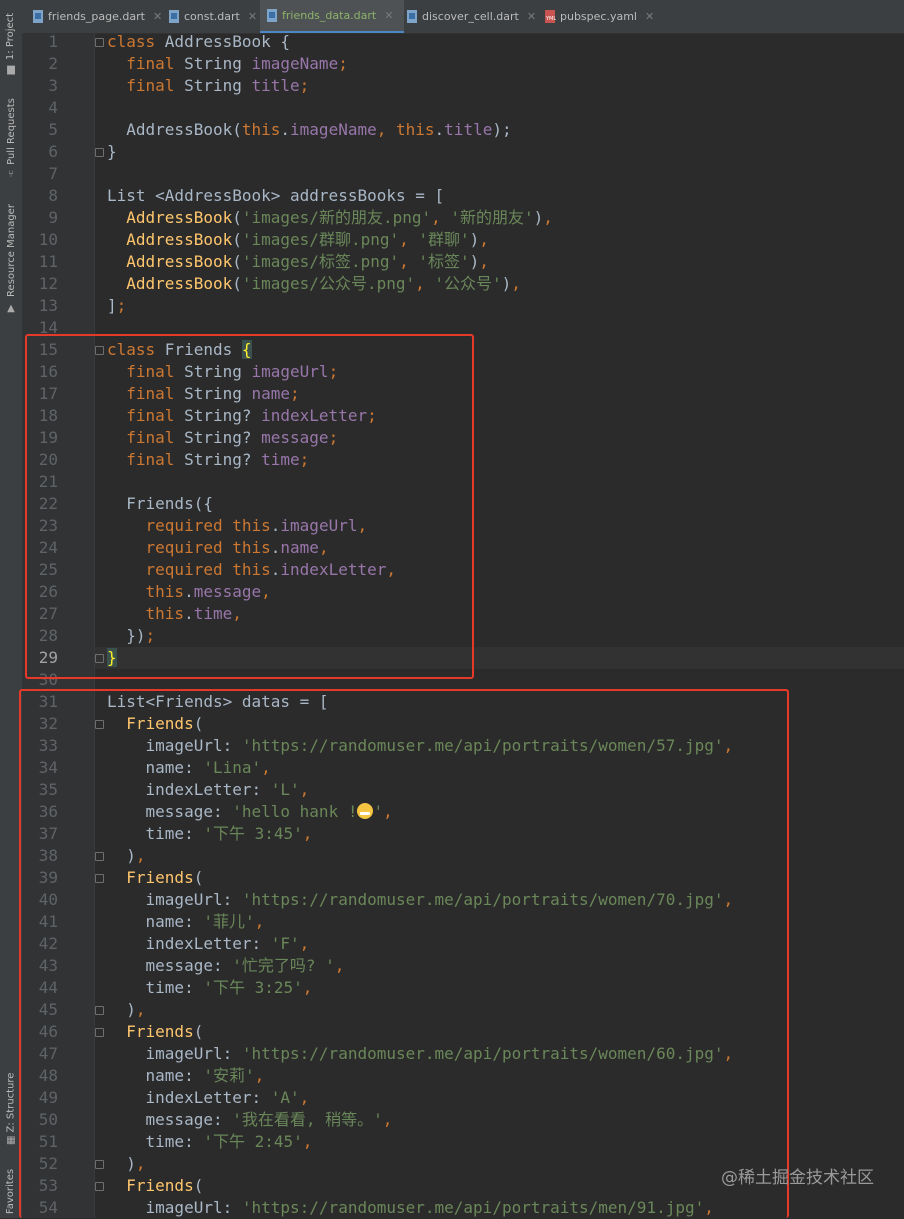 This screenshot has width=904, height=1219. Describe the element at coordinates (40, 42) in the screenshot. I see `line-number: 1` at that location.